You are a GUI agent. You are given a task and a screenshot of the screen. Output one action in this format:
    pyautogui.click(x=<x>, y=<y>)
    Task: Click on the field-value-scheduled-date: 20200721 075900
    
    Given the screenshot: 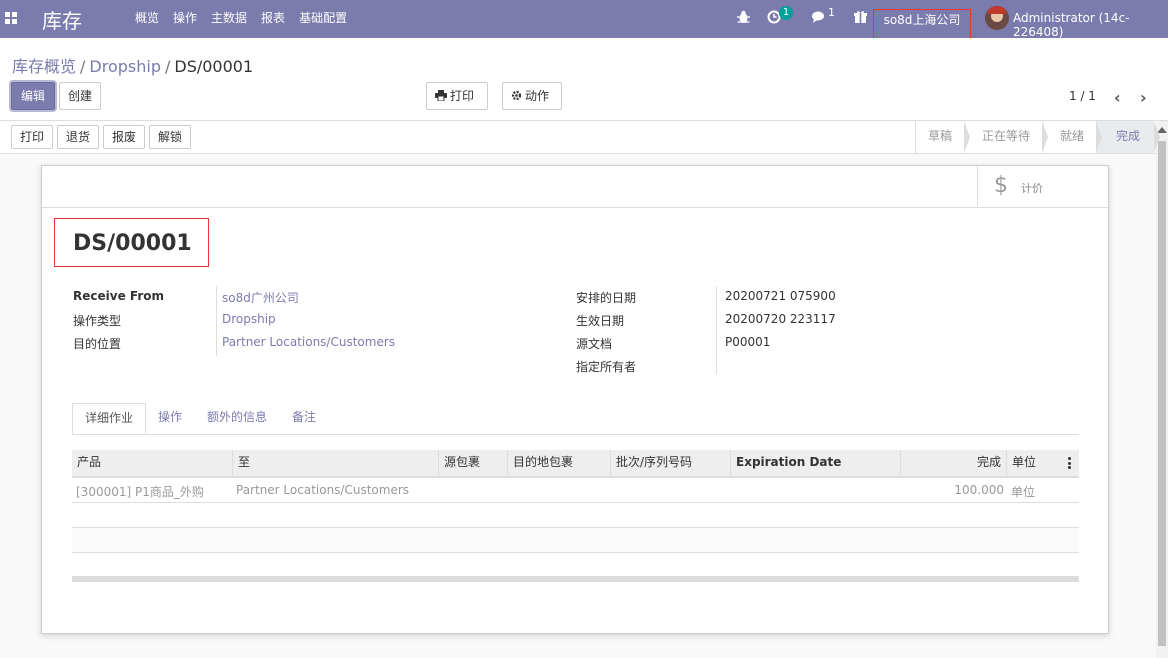 What is the action you would take?
    pyautogui.click(x=780, y=296)
    